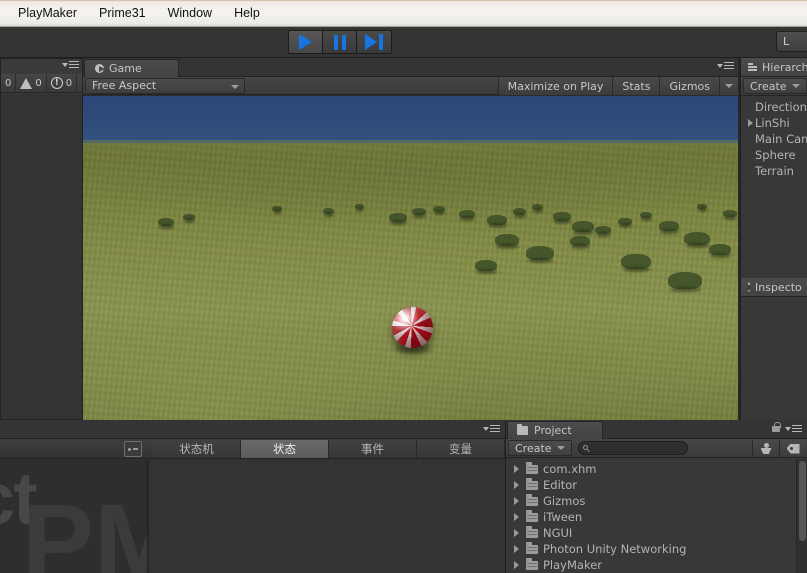 The width and height of the screenshot is (807, 573). I want to click on project-item-3: iTween, so click(651, 517).